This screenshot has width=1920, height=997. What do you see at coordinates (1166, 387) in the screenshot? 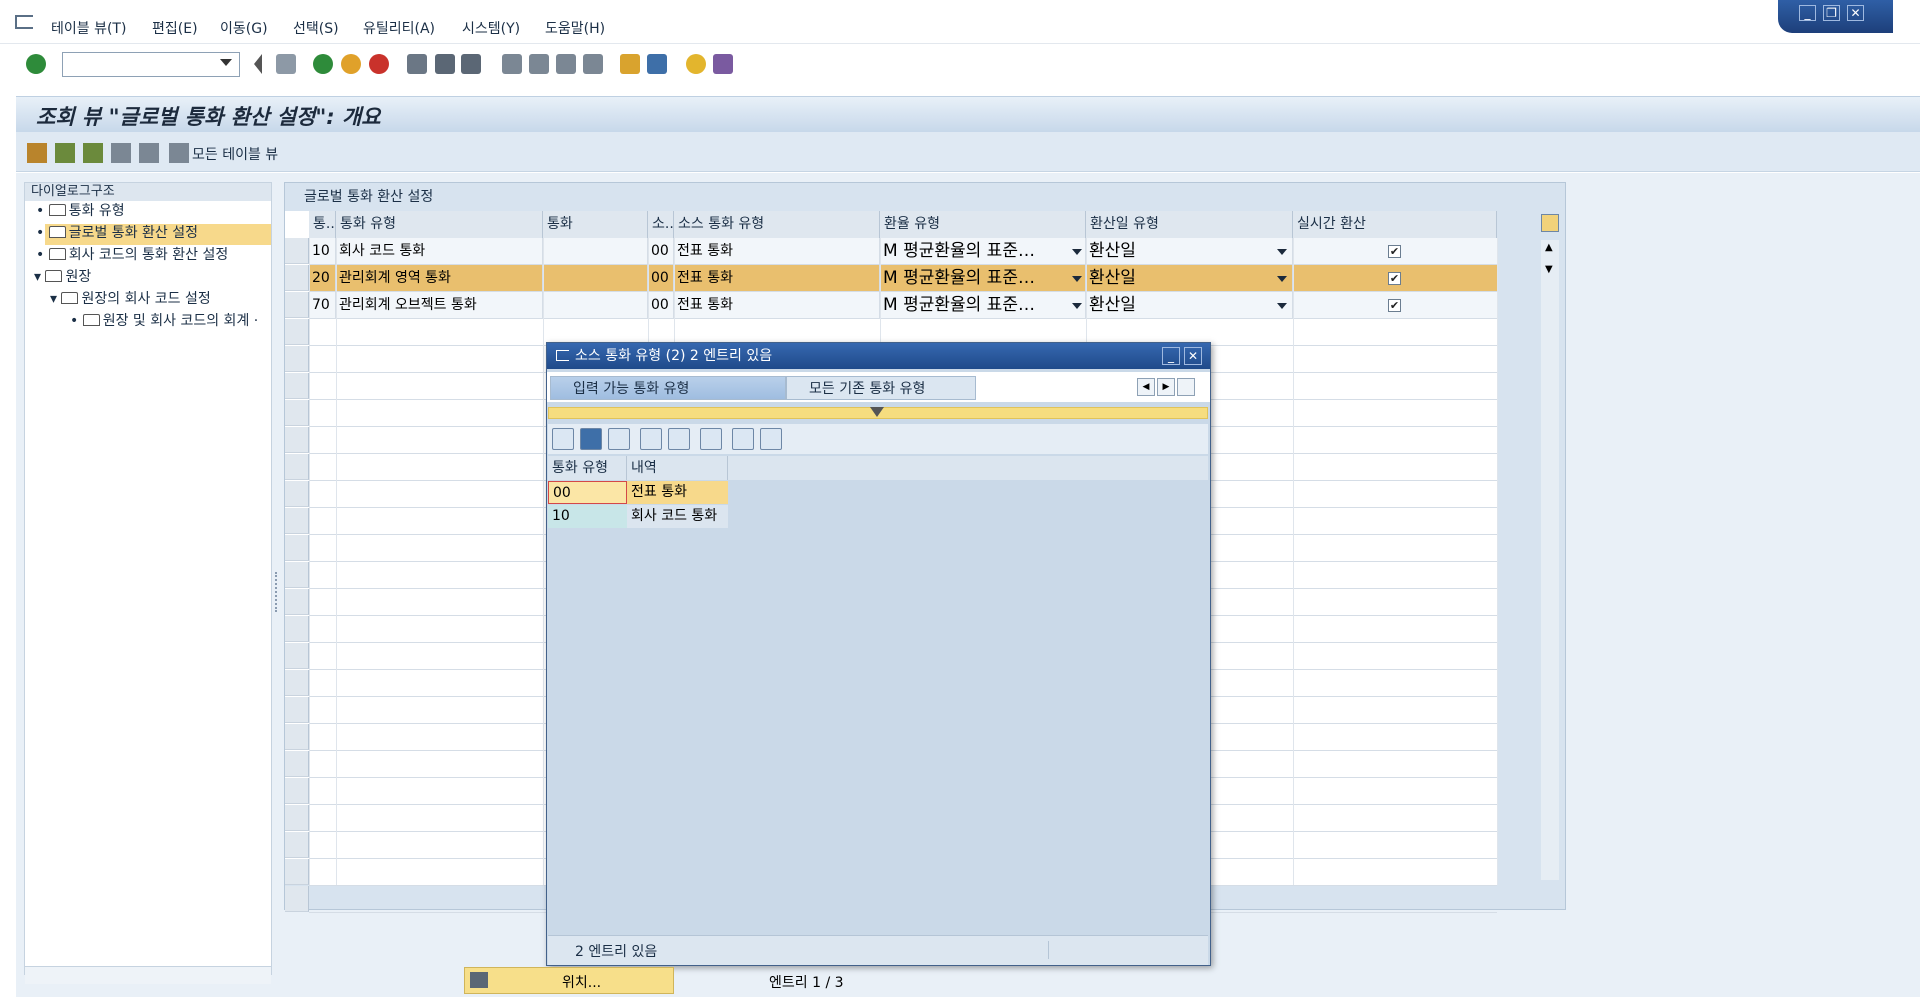
I see `tab-right-icon: ▶` at bounding box center [1166, 387].